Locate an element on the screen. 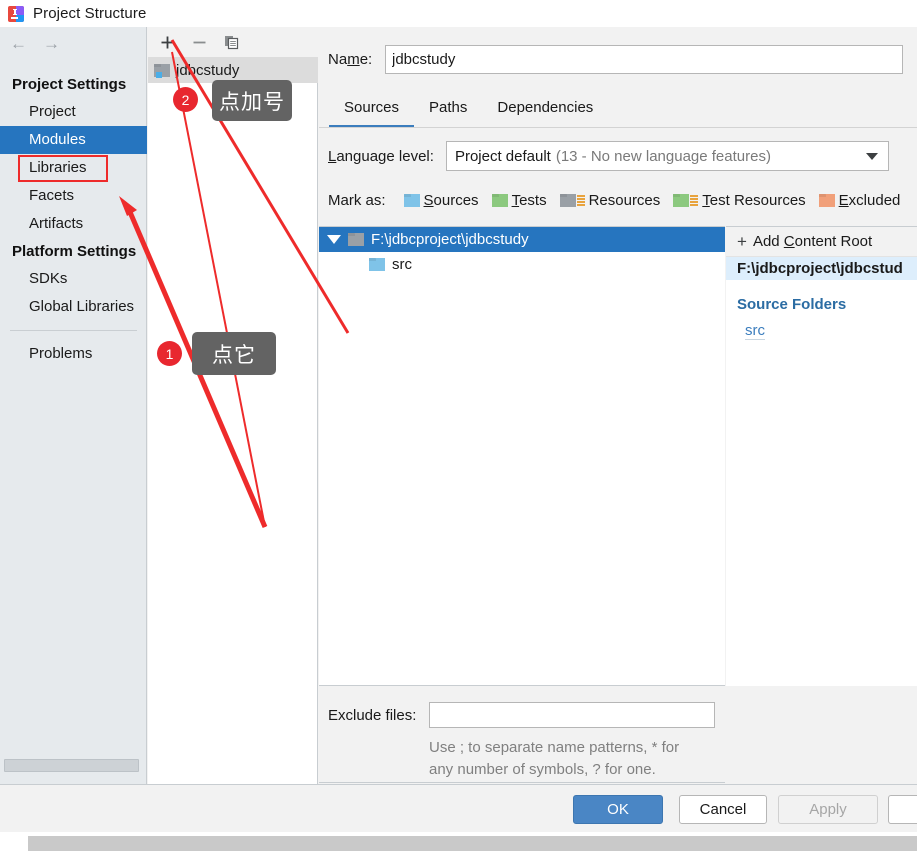 This screenshot has height=851, width=917. mark-as-tests-label: Tests is located at coordinates (529, 200).